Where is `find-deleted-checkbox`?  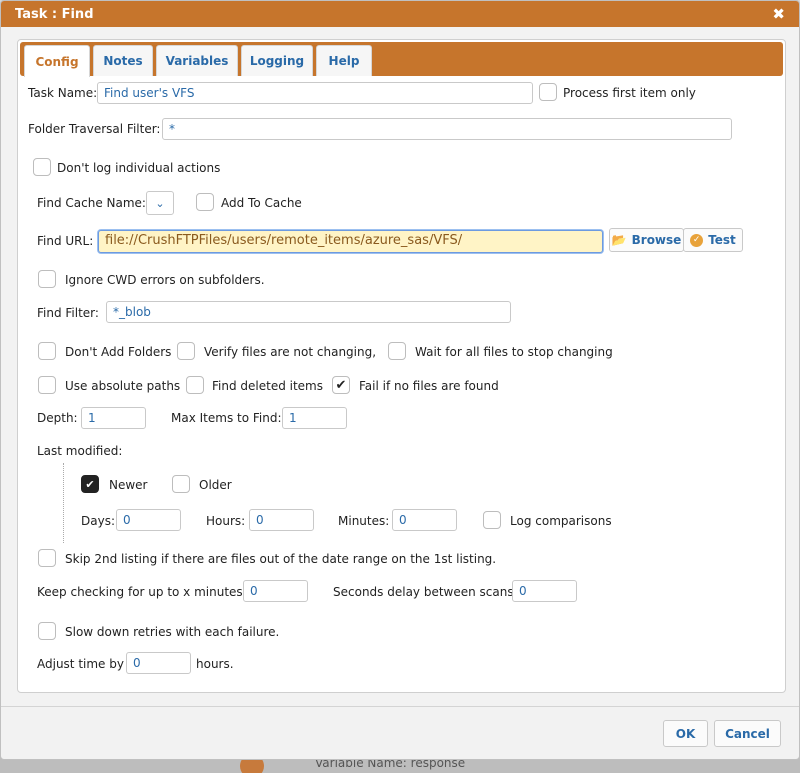 find-deleted-checkbox is located at coordinates (195, 385).